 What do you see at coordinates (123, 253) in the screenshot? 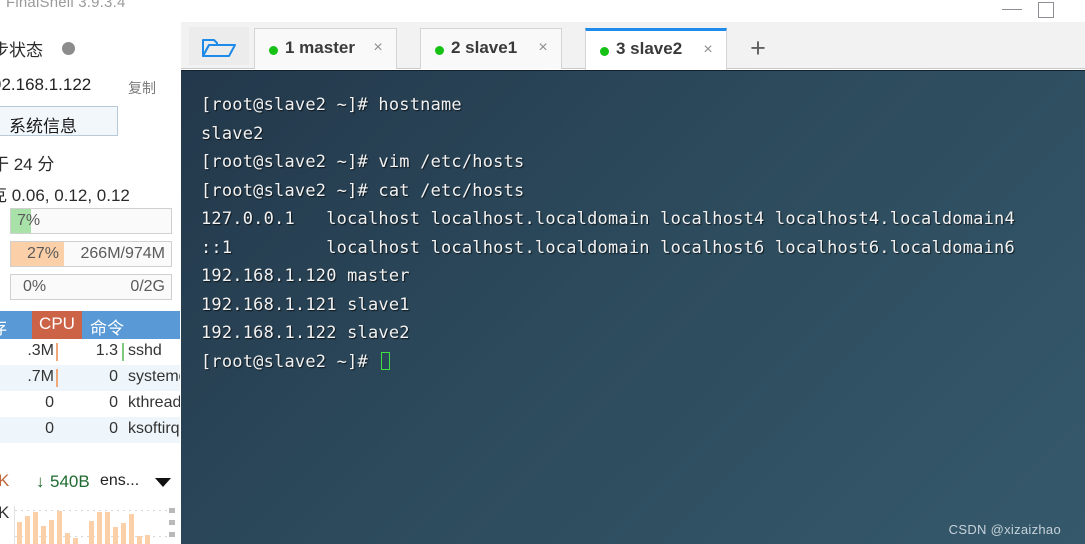
I see `memory-meter-detail: 266M/974M` at bounding box center [123, 253].